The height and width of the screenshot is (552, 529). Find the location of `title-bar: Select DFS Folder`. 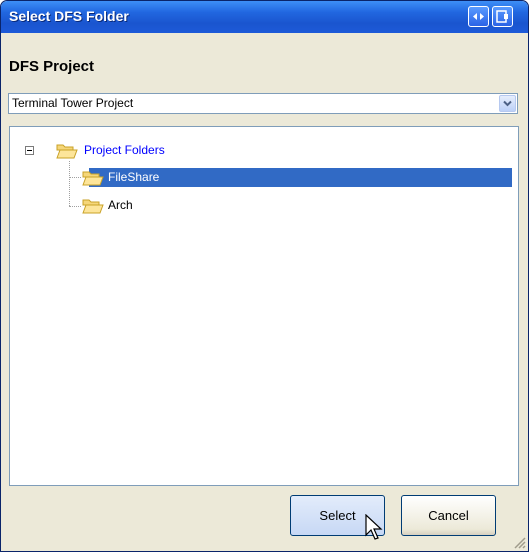

title-bar: Select DFS Folder is located at coordinates (264, 17).